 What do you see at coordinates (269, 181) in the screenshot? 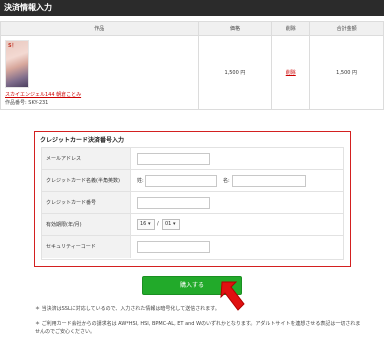
I see `card-first-name-field` at bounding box center [269, 181].